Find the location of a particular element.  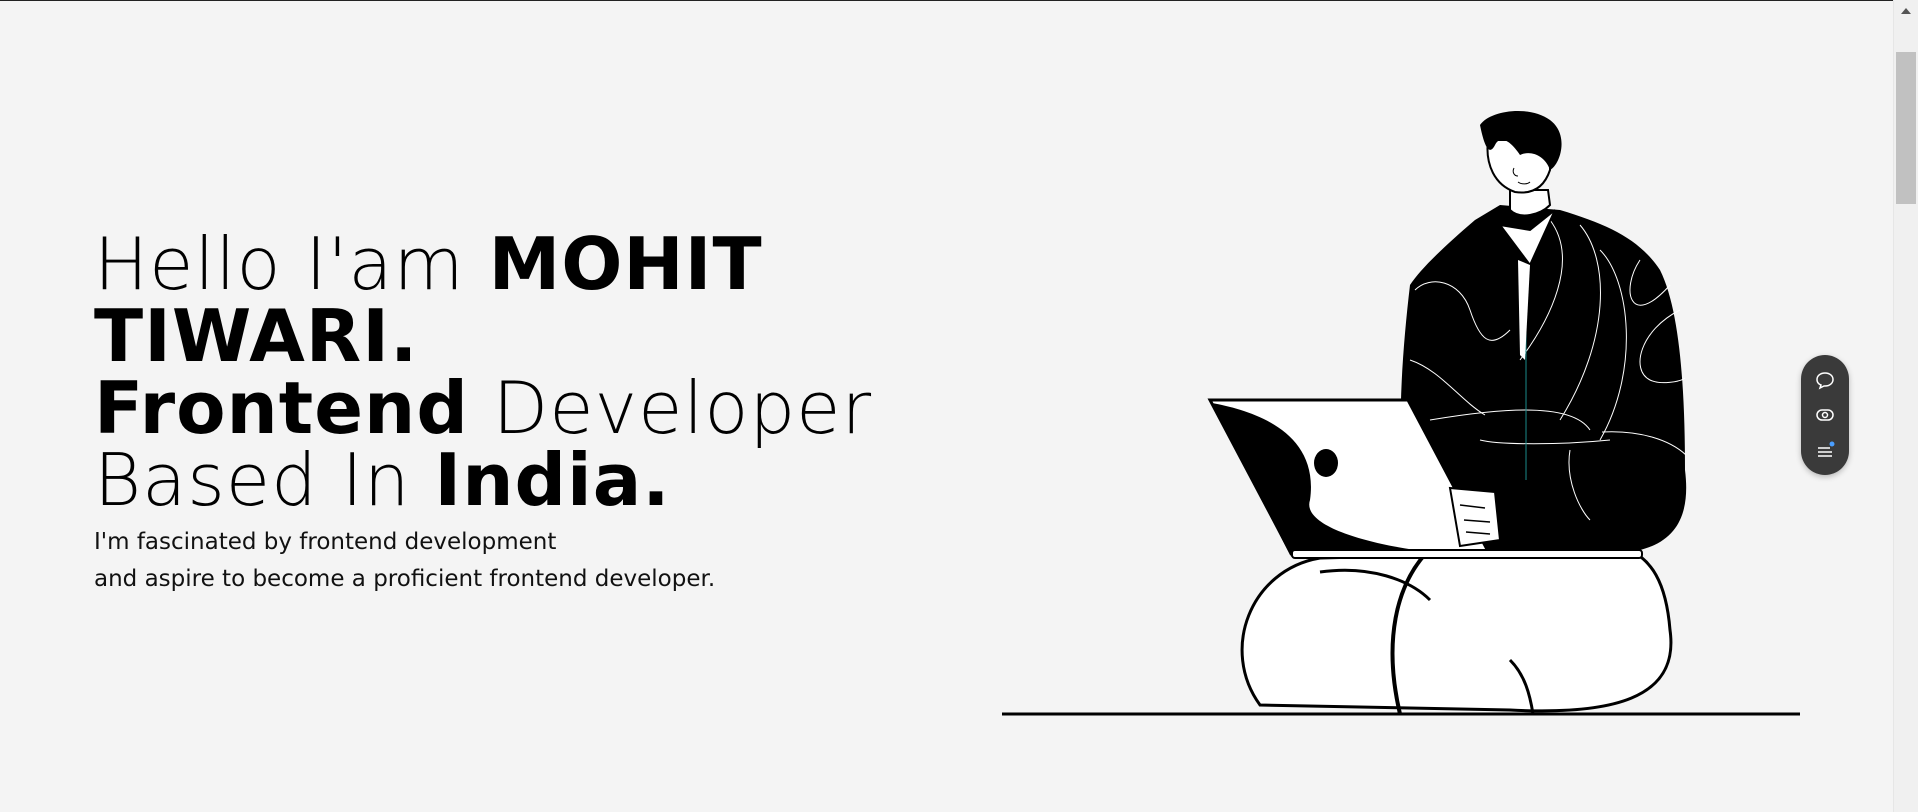

floating-toolbar is located at coordinates (1825, 415).